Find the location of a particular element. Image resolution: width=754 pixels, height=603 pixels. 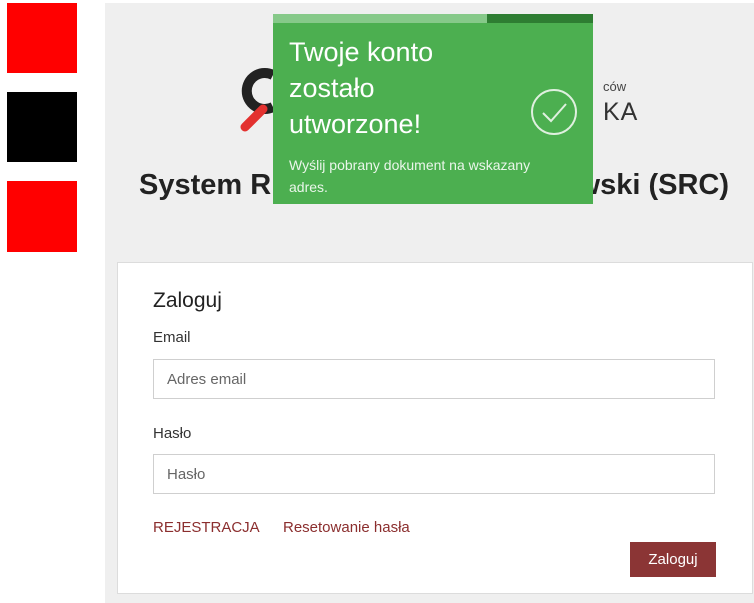

check-circle-icon is located at coordinates (554, 112).